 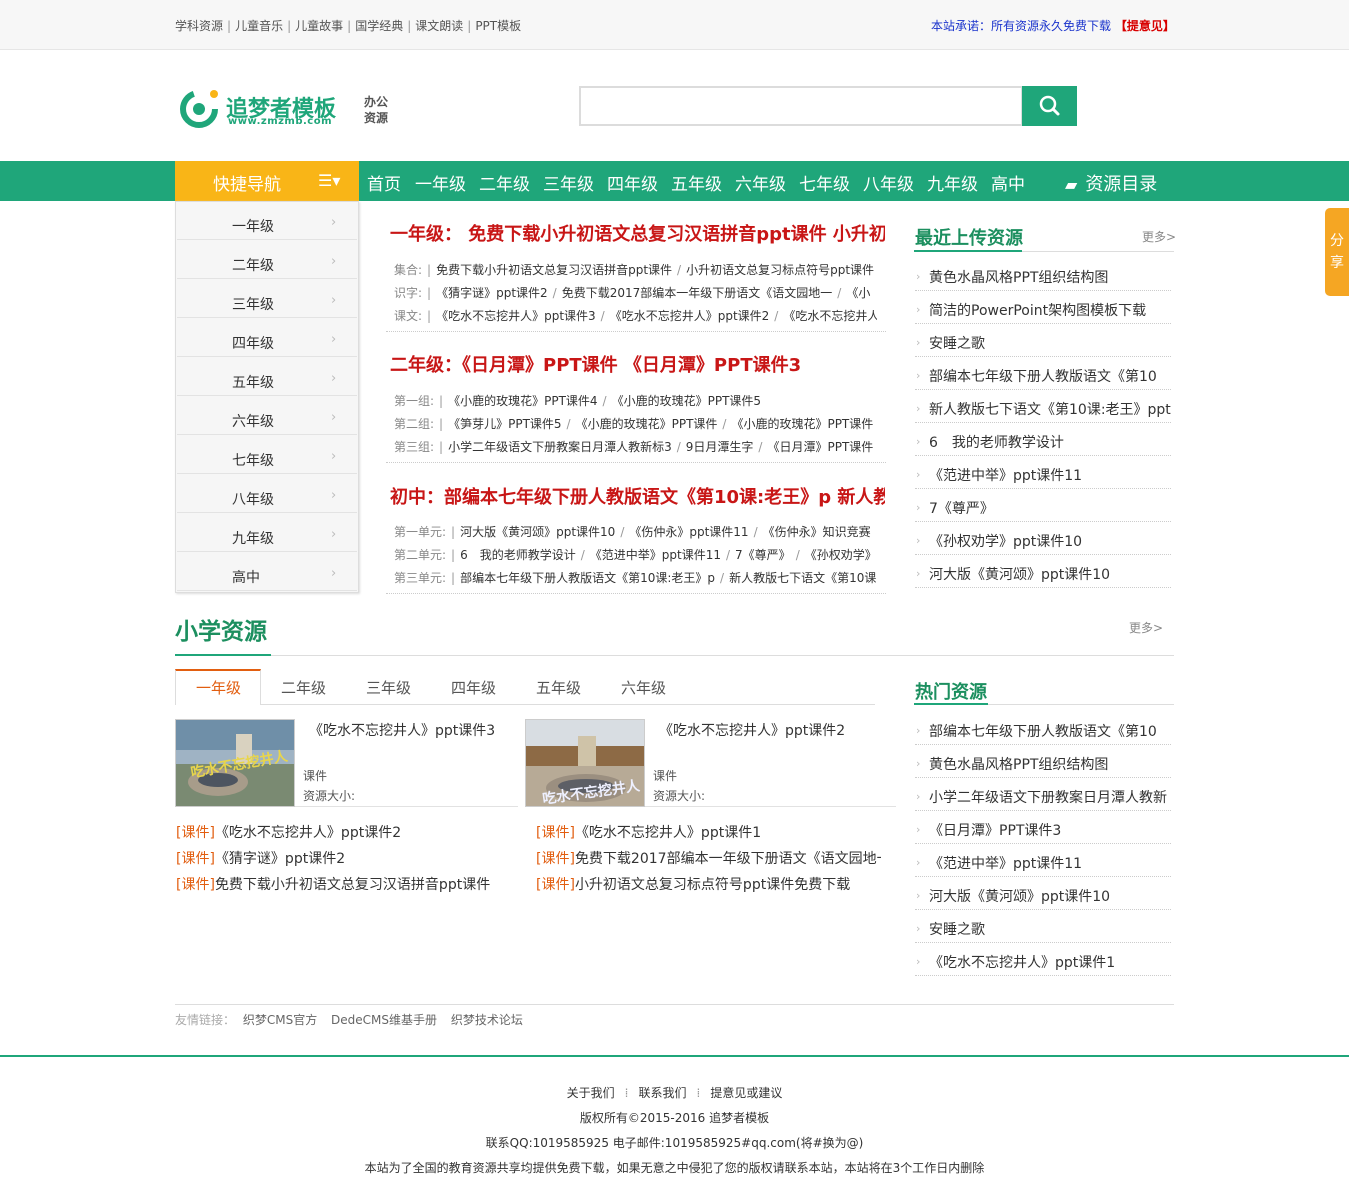 What do you see at coordinates (267, 299) in the screenshot?
I see `side-menu-item: 三年级 ›` at bounding box center [267, 299].